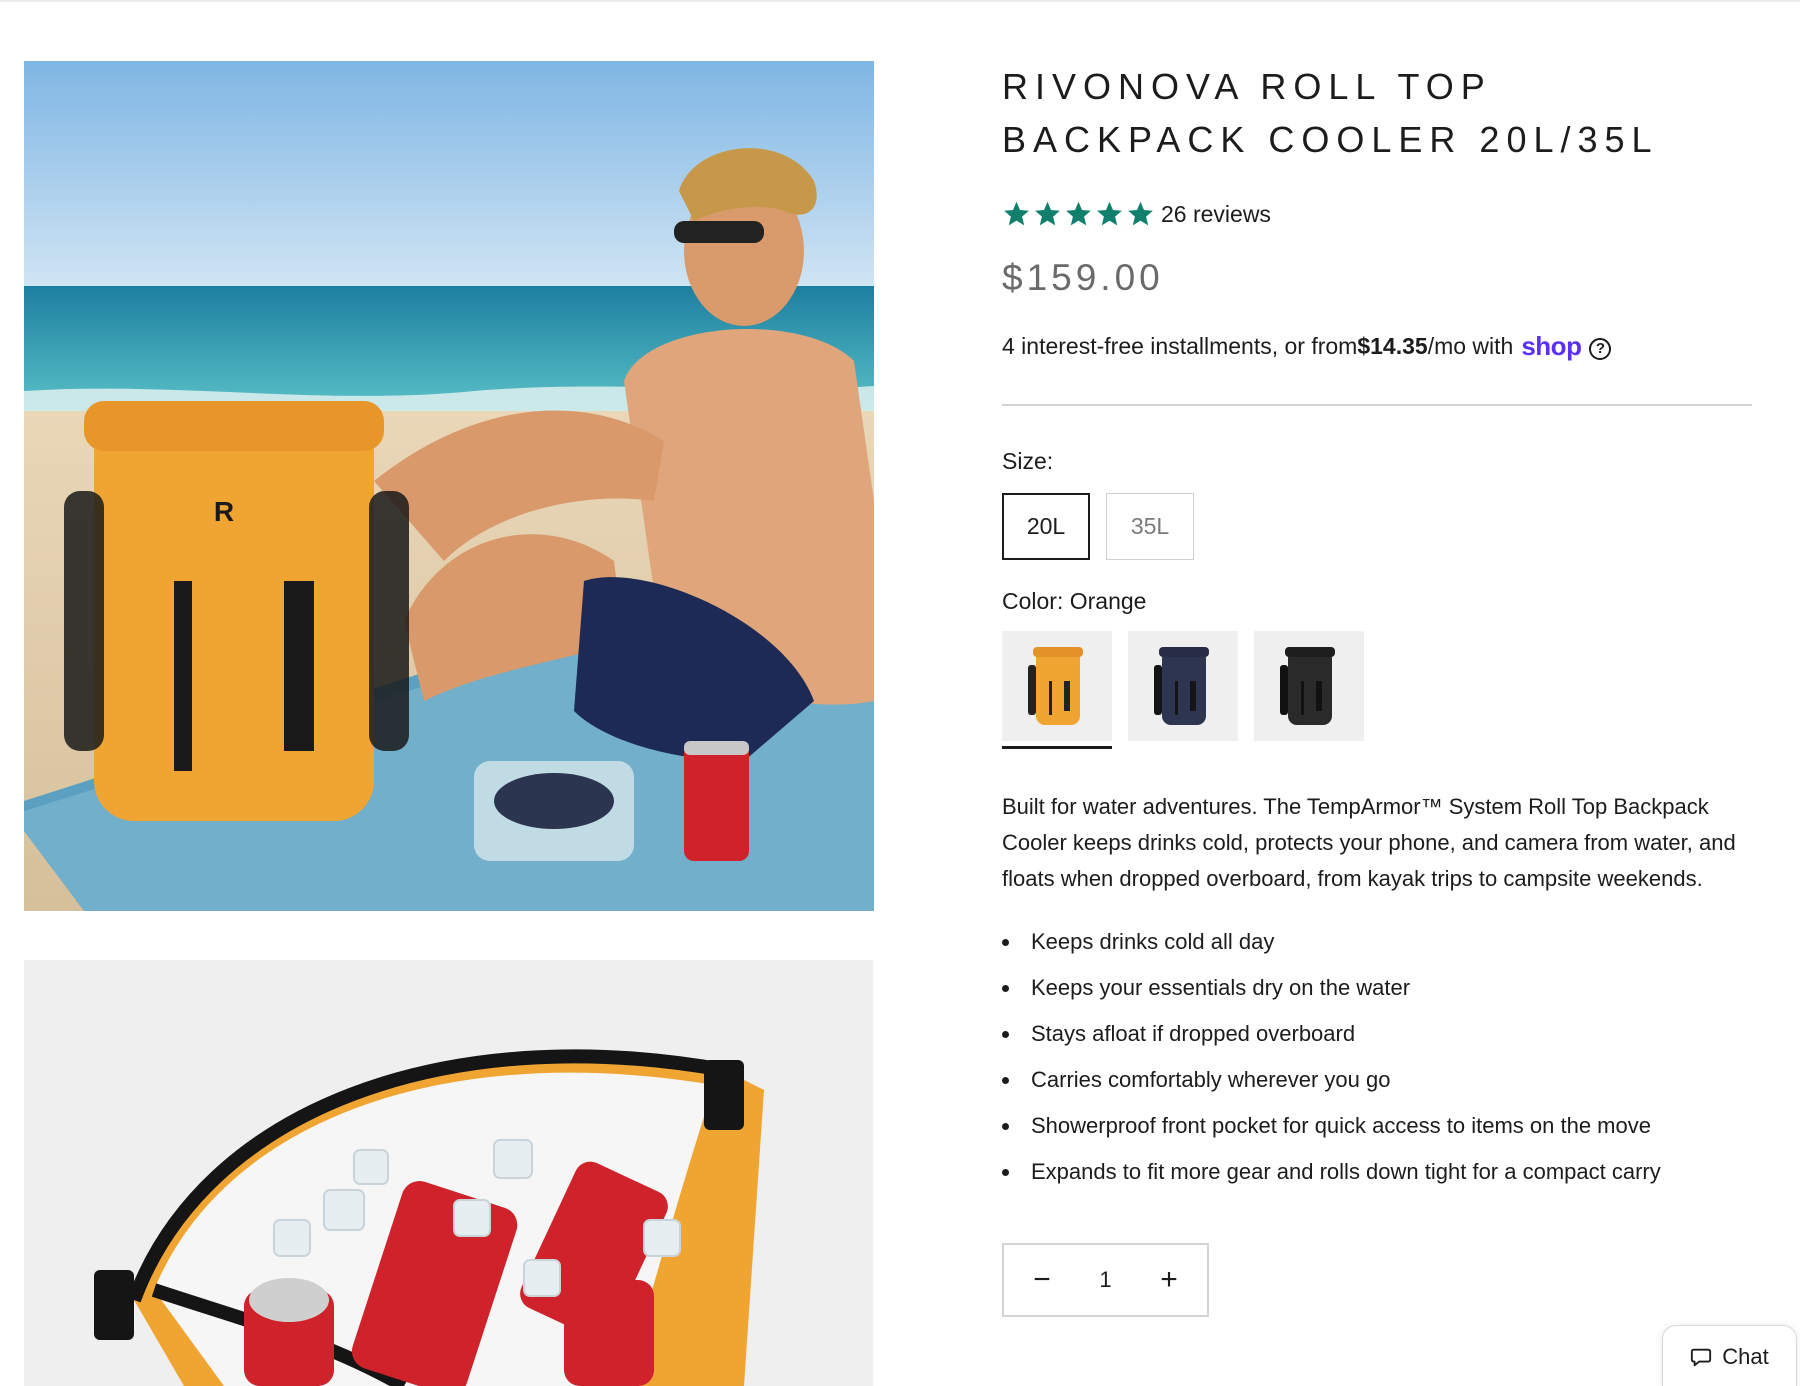  I want to click on rating-row: 26 reviews, so click(1377, 214).